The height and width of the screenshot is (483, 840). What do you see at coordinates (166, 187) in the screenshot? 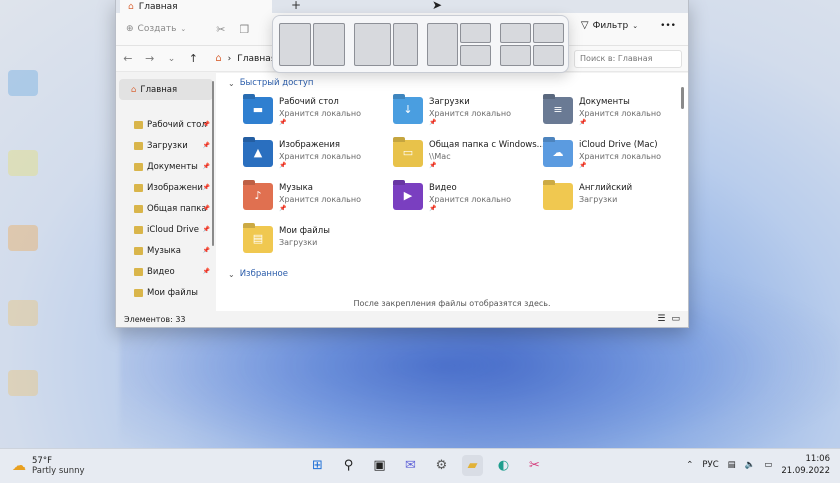
I see `sidebar-item: Изображени 📌` at bounding box center [166, 187].